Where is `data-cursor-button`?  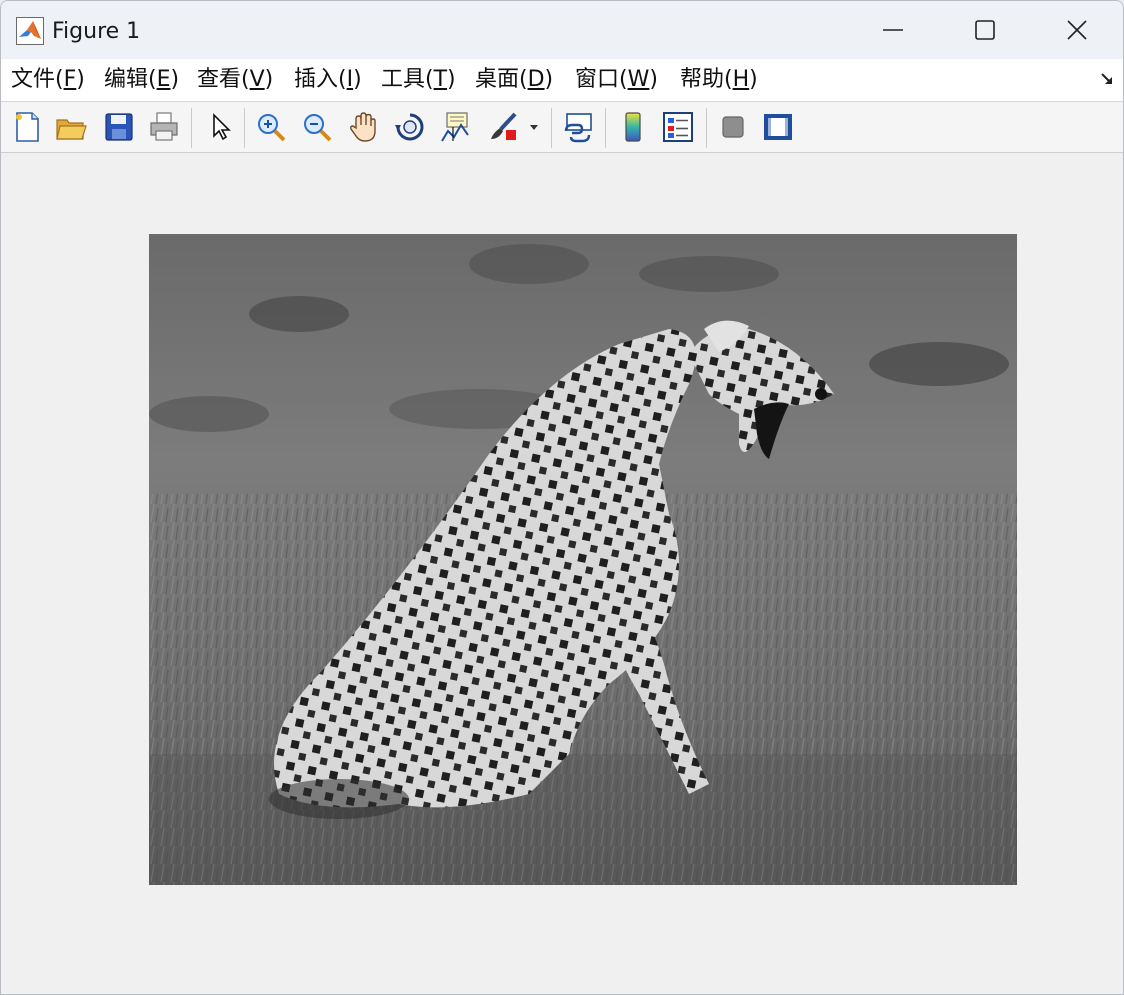 data-cursor-button is located at coordinates (455, 127).